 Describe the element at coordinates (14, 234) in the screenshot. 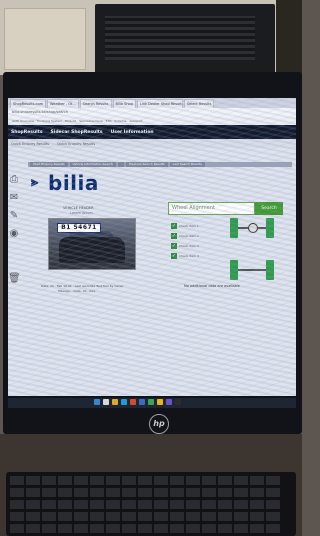

I see `camera-icon: ◉` at that location.